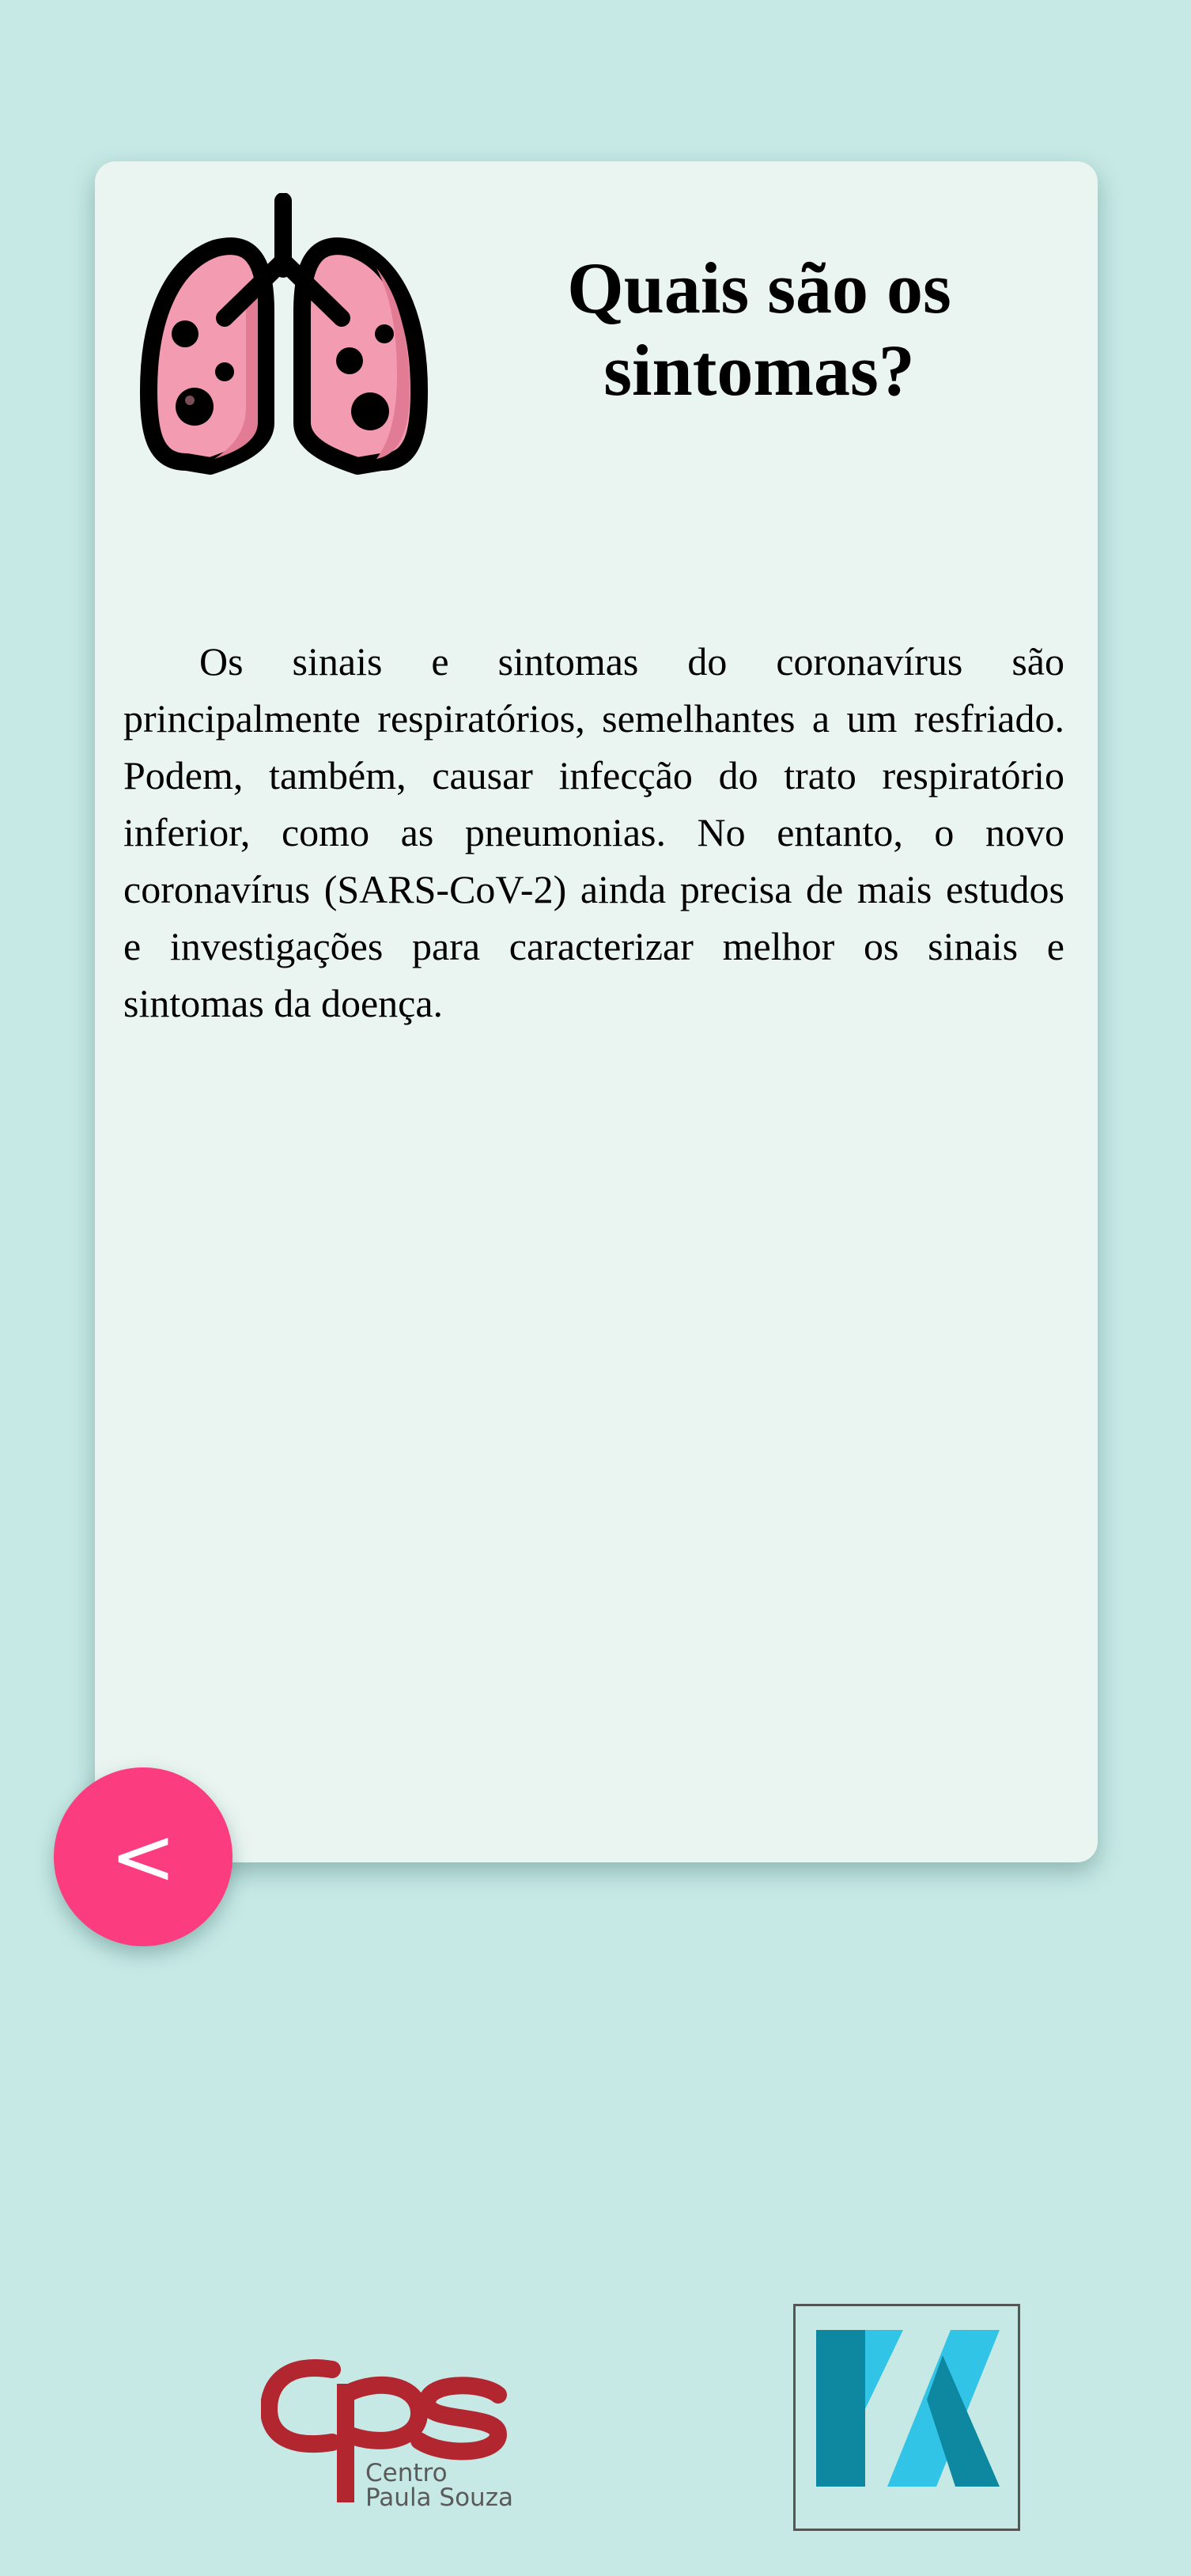  Describe the element at coordinates (759, 329) in the screenshot. I see `page-title: Quais são os sintomas?` at that location.